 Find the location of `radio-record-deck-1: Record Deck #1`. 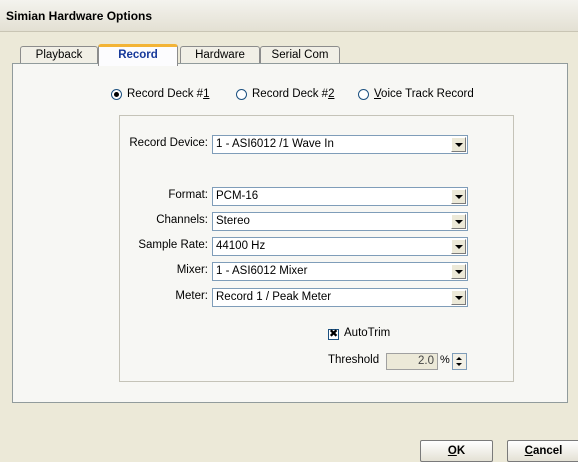

radio-record-deck-1: Record Deck #1 is located at coordinates (165, 95).